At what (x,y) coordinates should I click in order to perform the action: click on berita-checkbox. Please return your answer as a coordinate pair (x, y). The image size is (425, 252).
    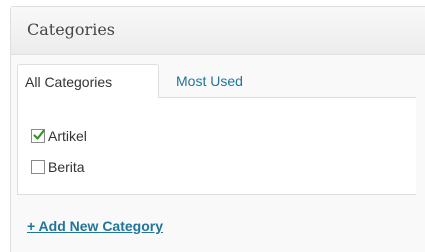
    Looking at the image, I should click on (38, 167).